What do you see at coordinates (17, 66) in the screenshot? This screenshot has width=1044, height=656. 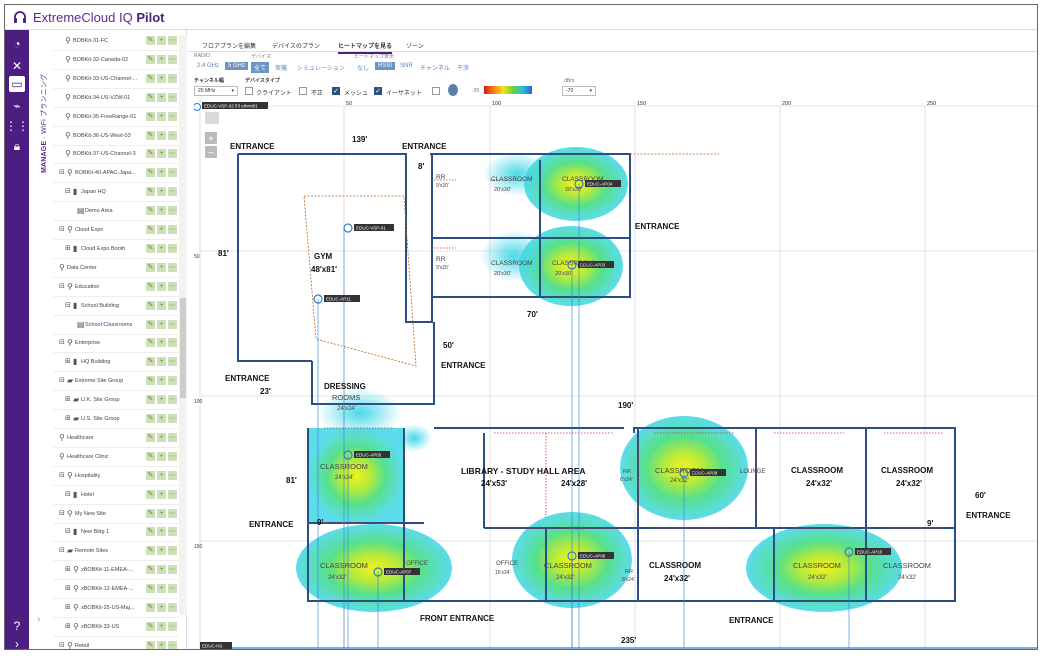 I see `tools-icon: ✕` at bounding box center [17, 66].